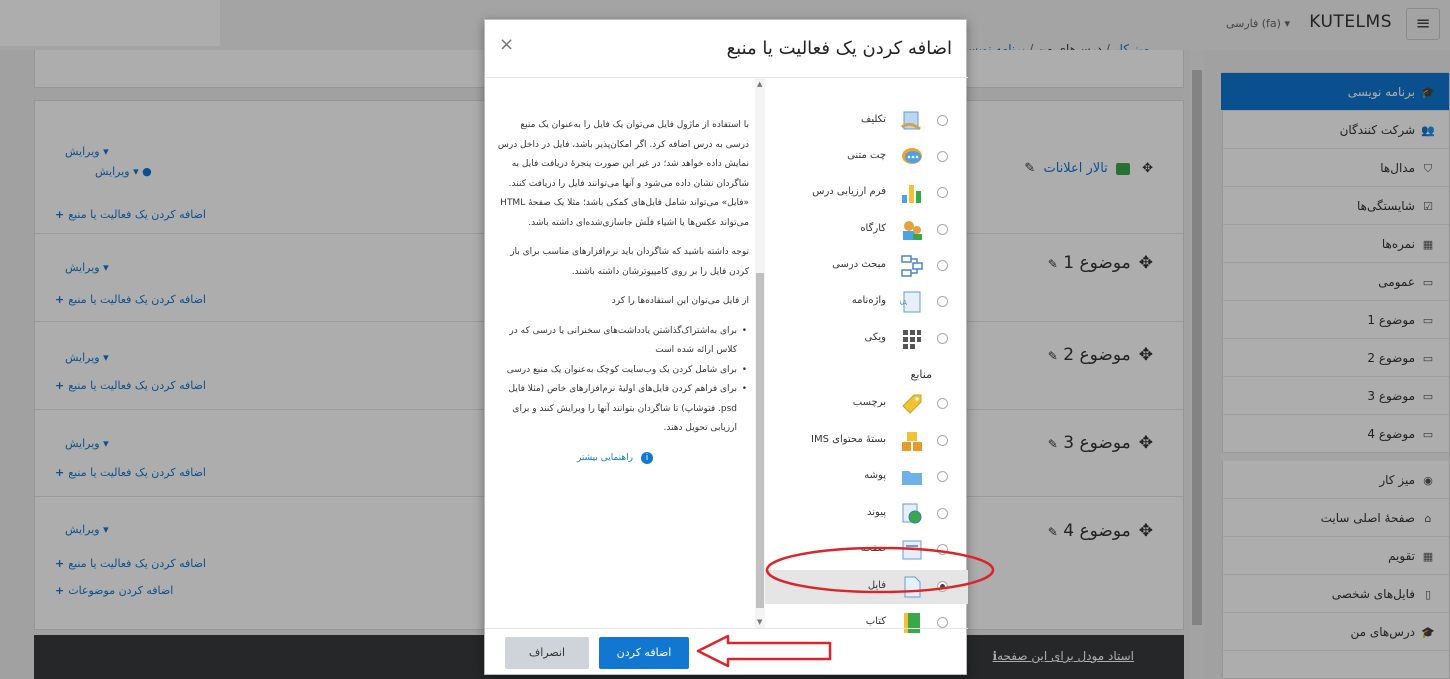  What do you see at coordinates (912, 514) in the screenshot?
I see `url-globe-icon` at bounding box center [912, 514].